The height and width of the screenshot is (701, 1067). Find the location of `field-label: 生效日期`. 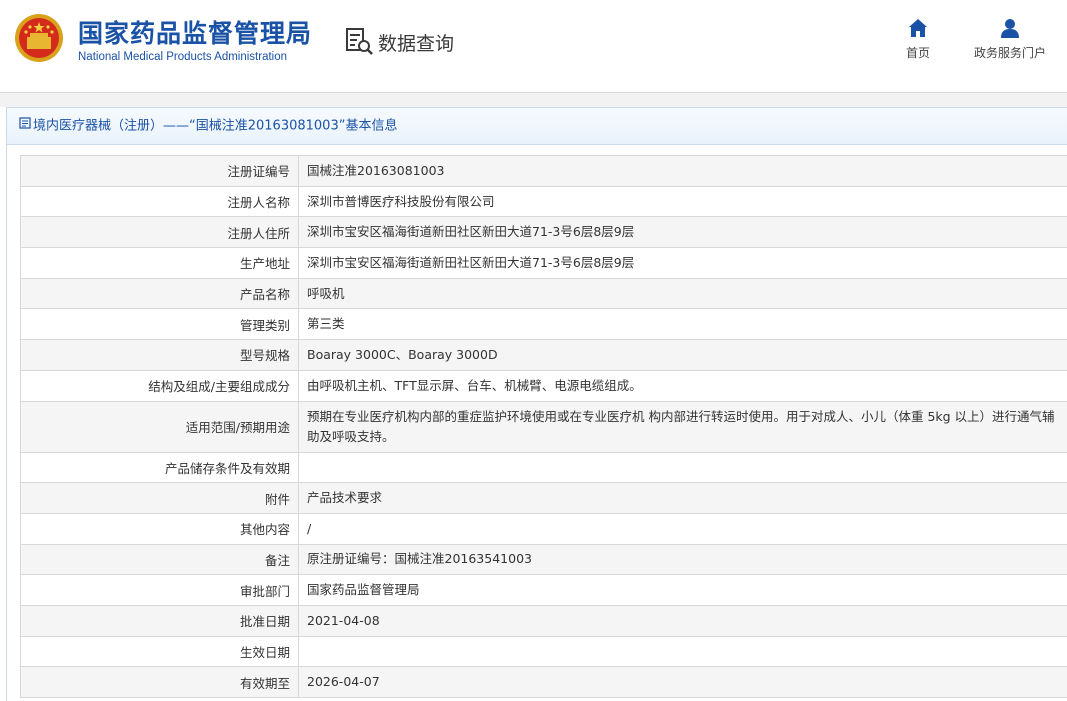

field-label: 生效日期 is located at coordinates (160, 651).